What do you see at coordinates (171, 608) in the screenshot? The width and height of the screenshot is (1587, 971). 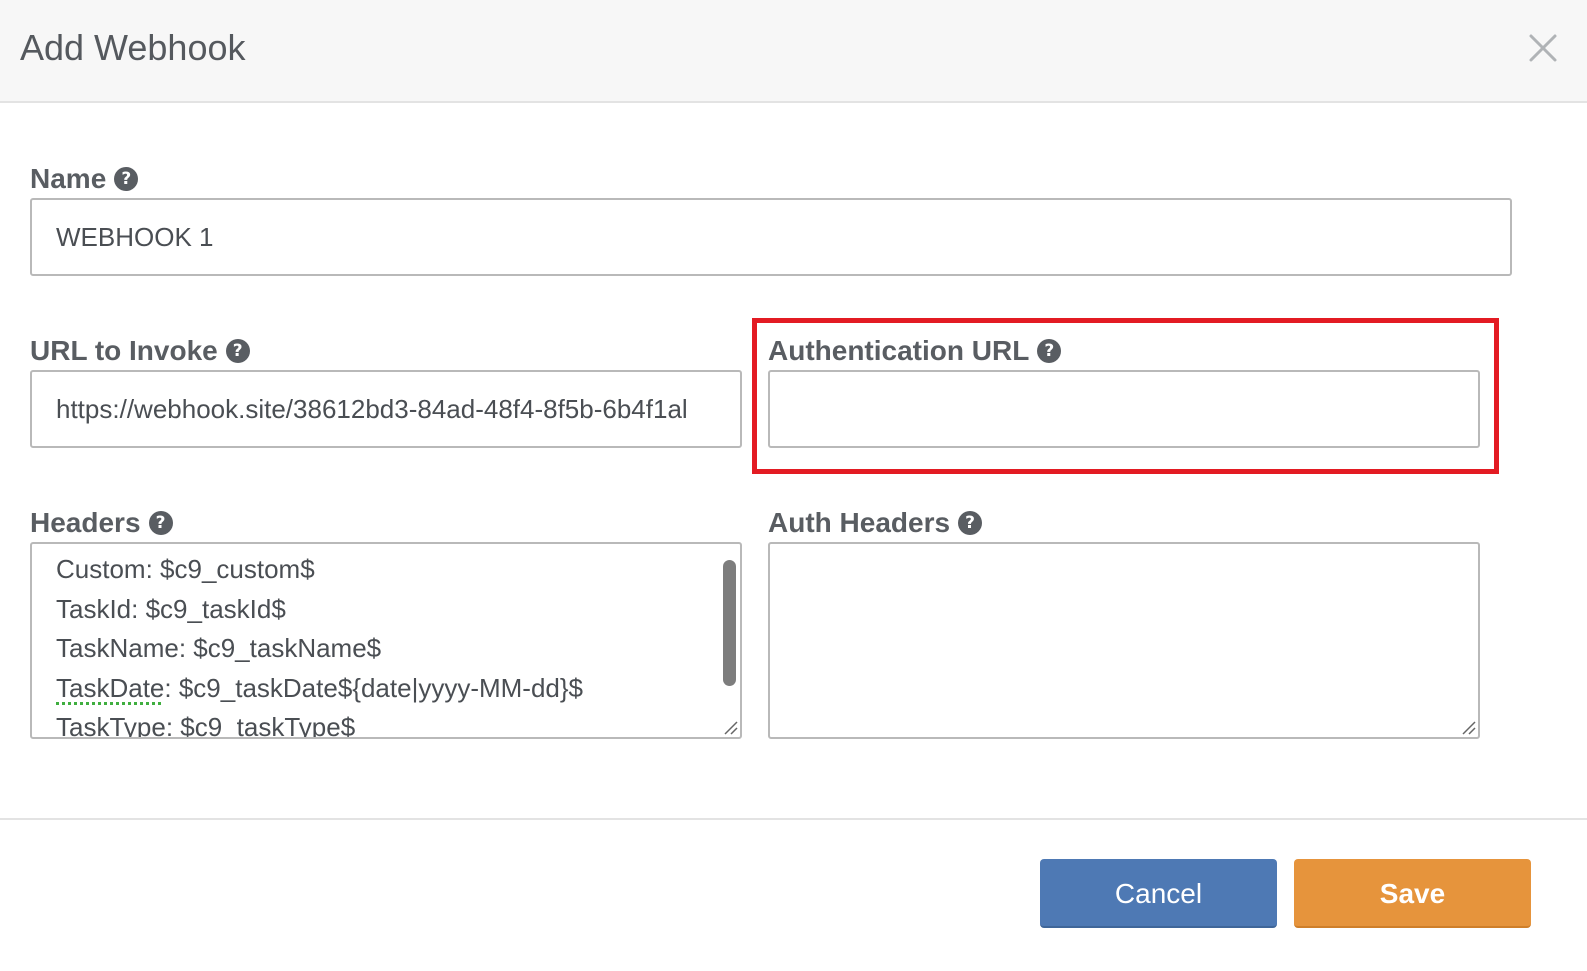 I see `header-line: TaskId: $c9_taskId$` at bounding box center [171, 608].